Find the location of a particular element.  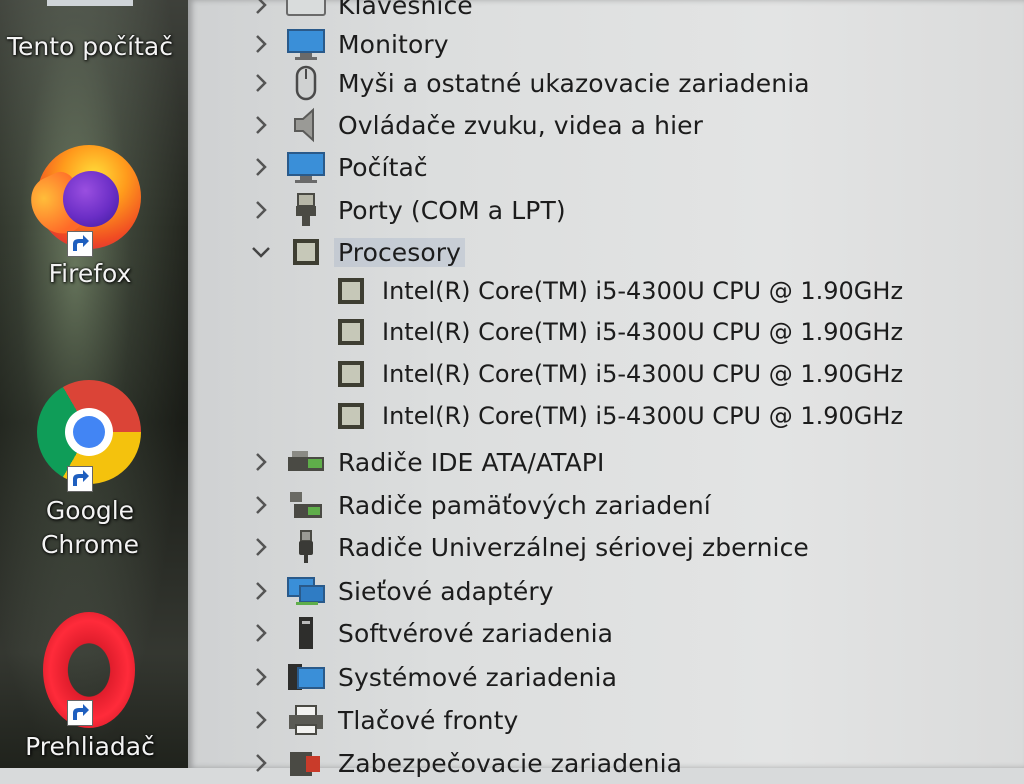

tree-category-label: Radiče pamäťových zariadení is located at coordinates (524, 505).